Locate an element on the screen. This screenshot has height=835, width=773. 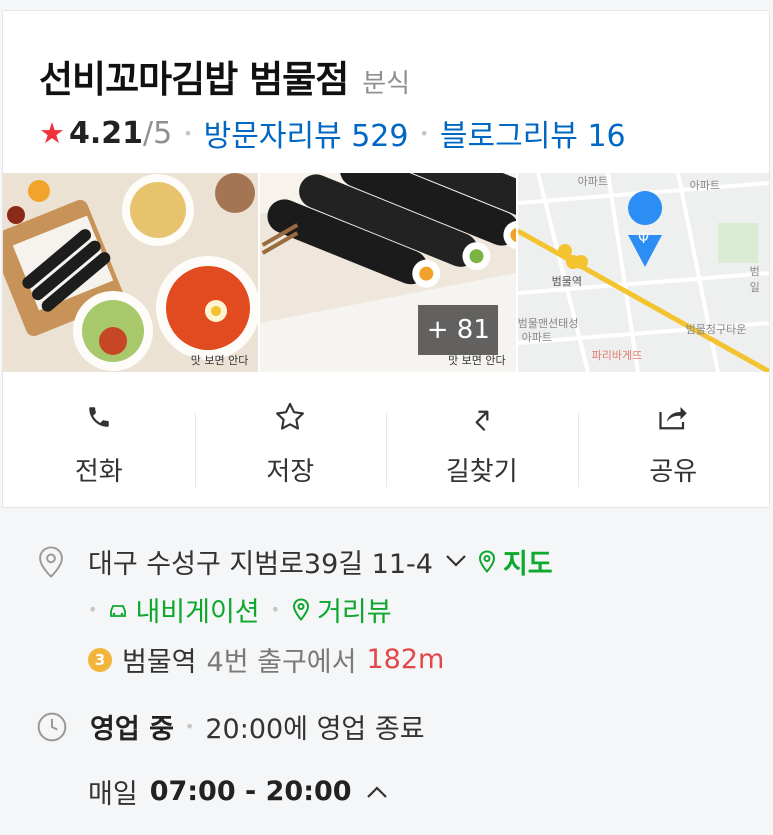
hours-day: 매일 is located at coordinates (113, 794).